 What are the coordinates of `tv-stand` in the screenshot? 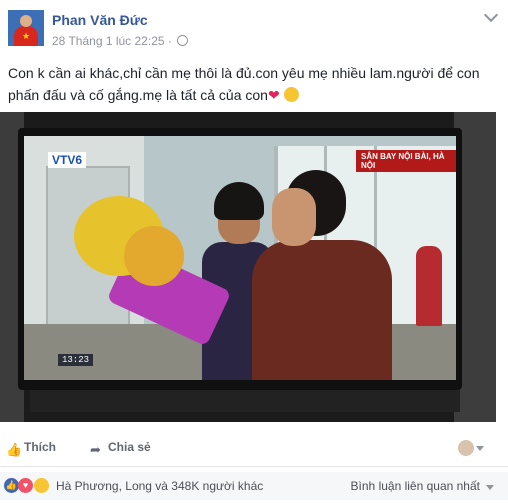 It's located at (245, 401).